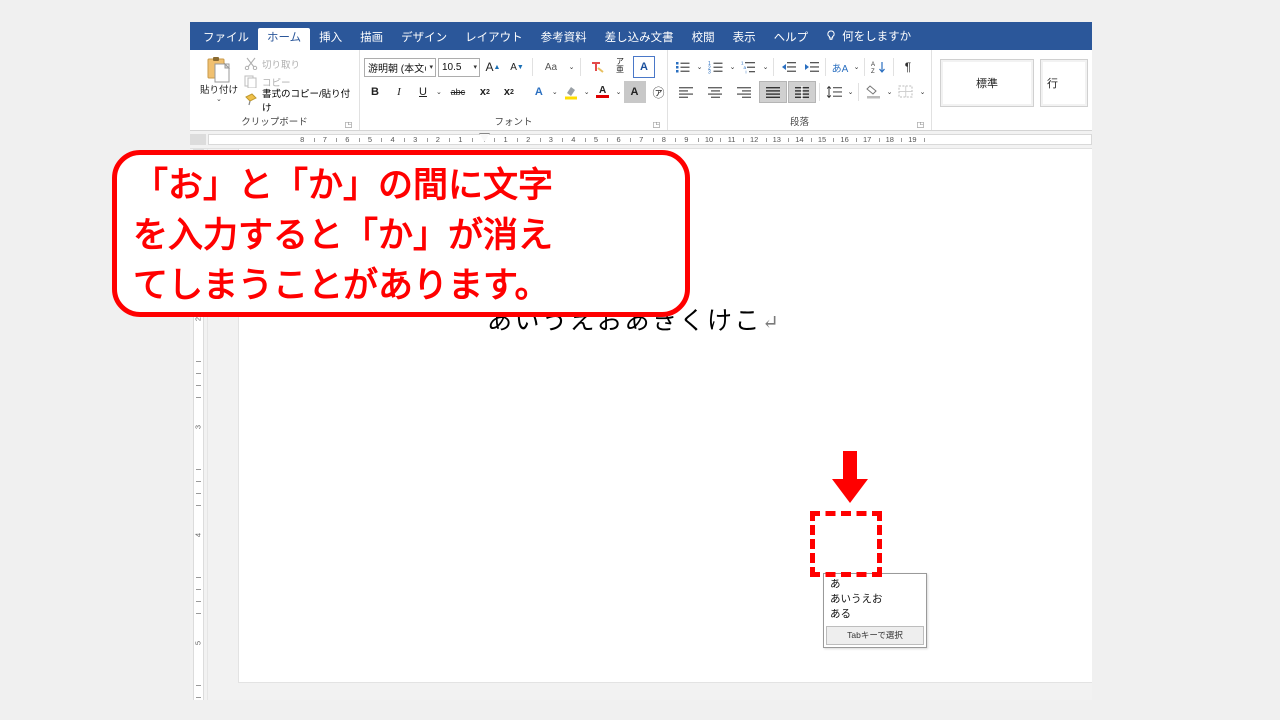 Image resolution: width=1280 pixels, height=720 pixels. Describe the element at coordinates (773, 92) in the screenshot. I see `justify-button` at that location.